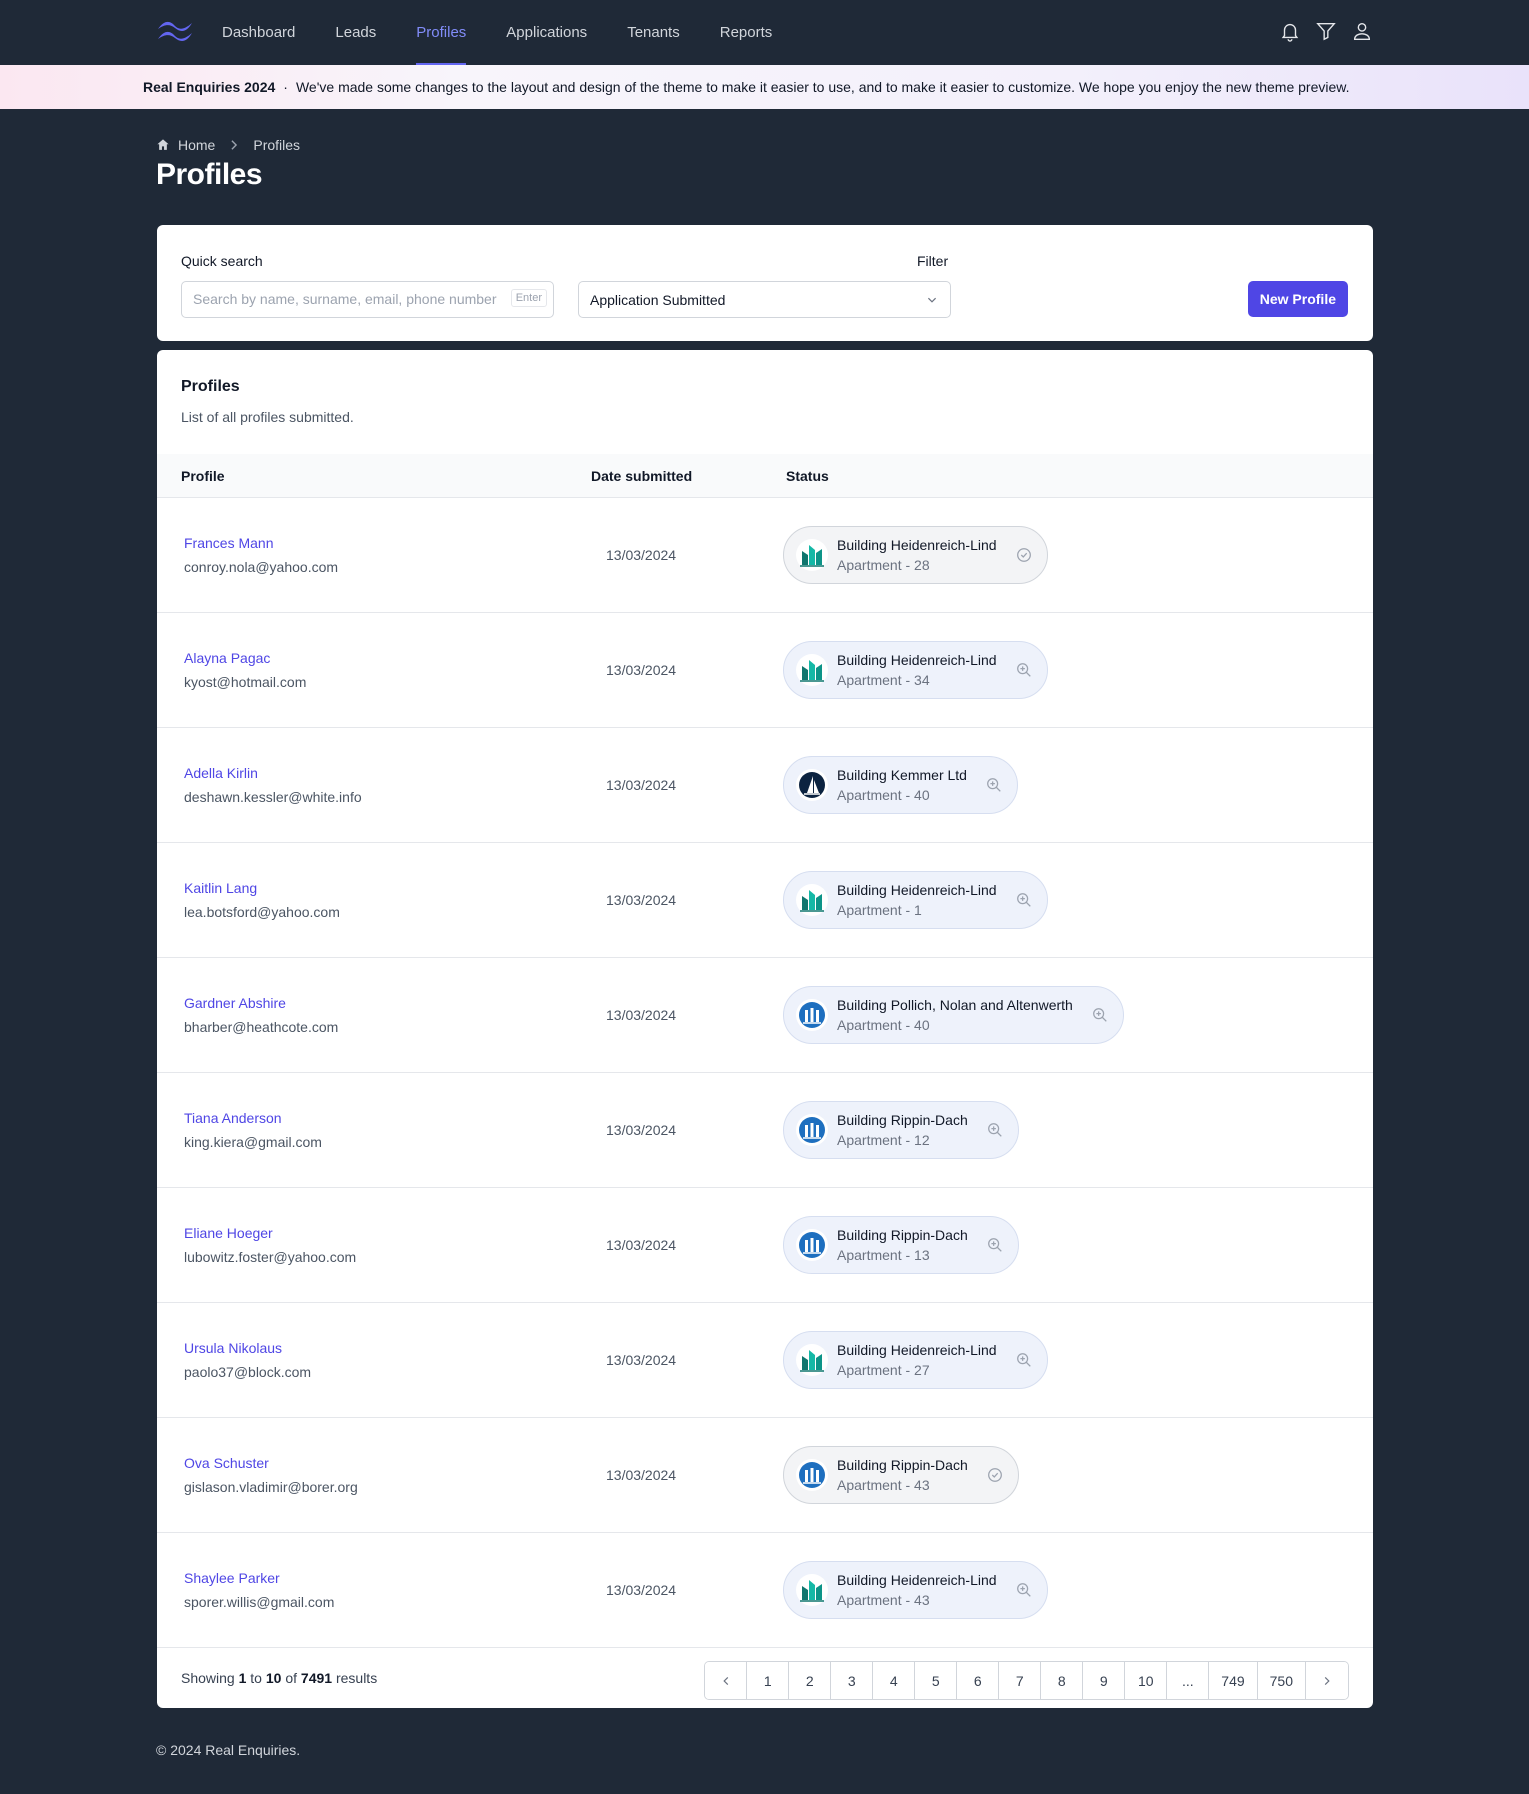 Image resolution: width=1529 pixels, height=1794 pixels. Describe the element at coordinates (902, 774) in the screenshot. I see `building-name: Building Kemmer Ltd` at that location.